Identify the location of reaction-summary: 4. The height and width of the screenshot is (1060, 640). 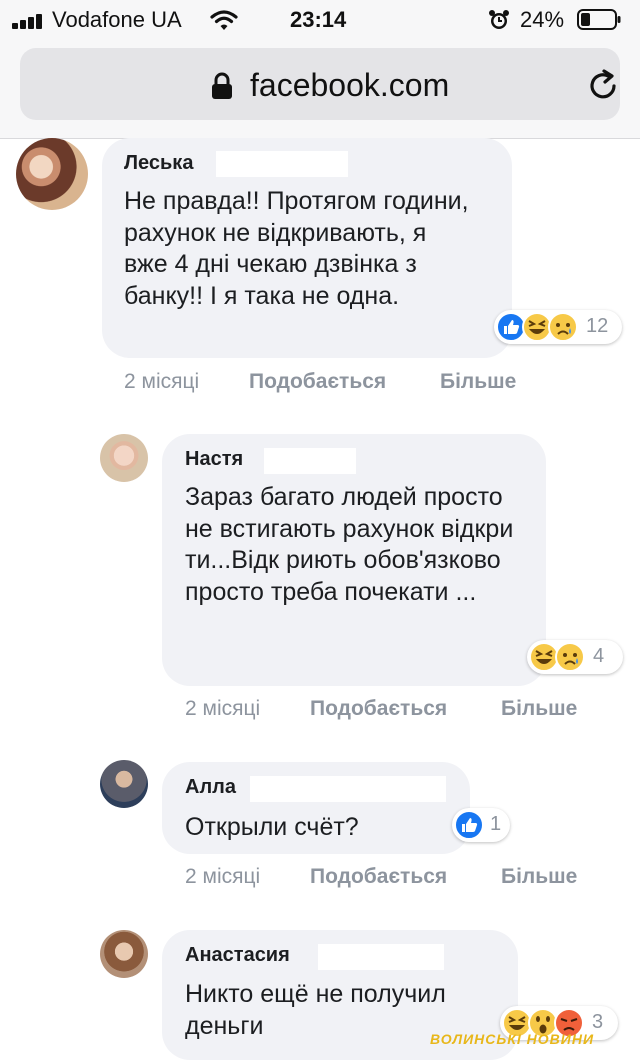
(575, 657).